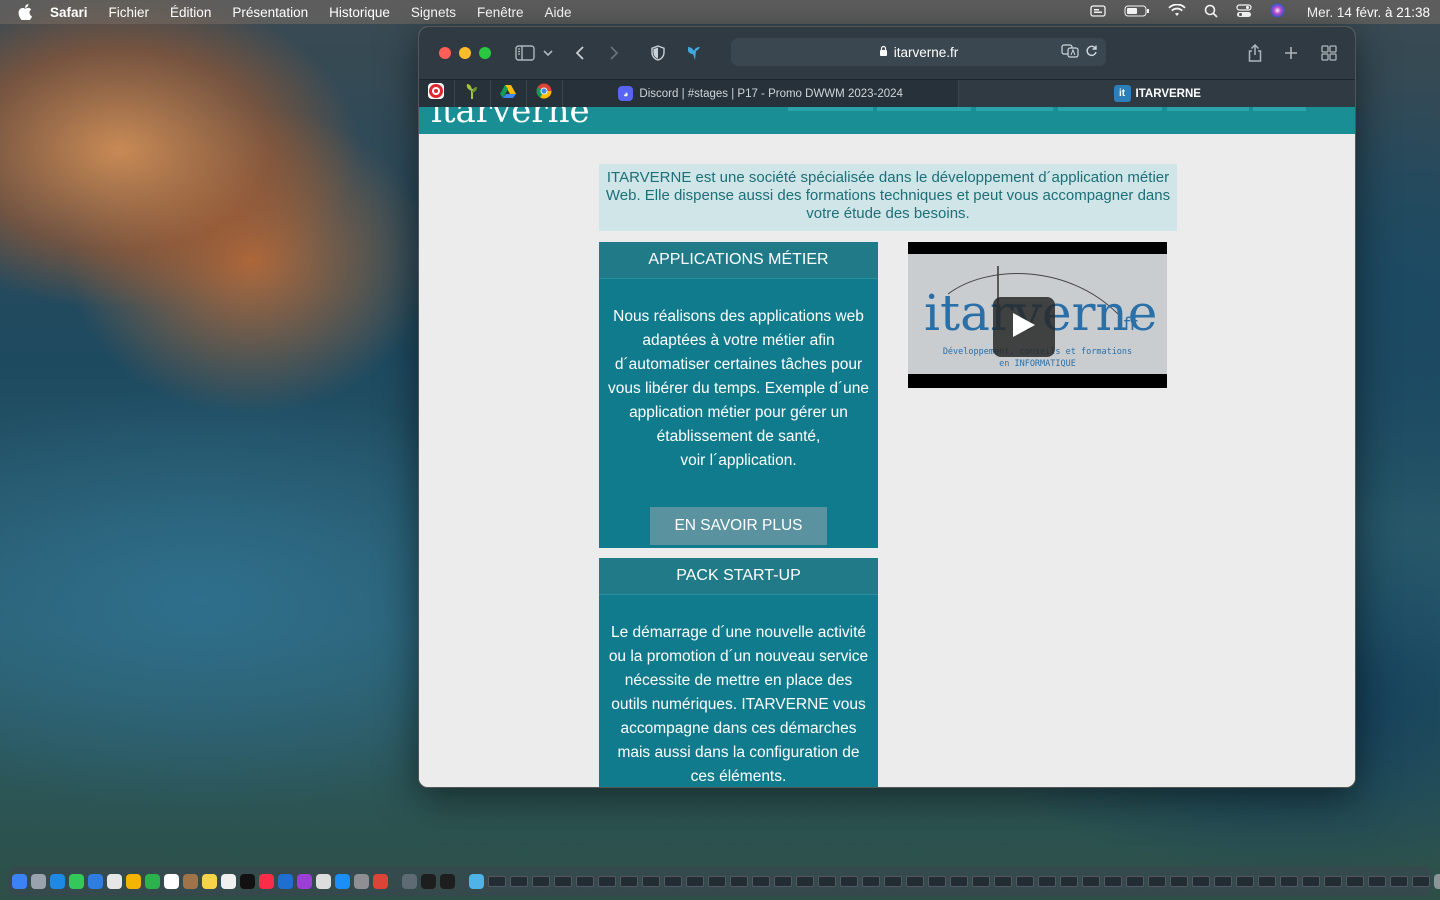 The height and width of the screenshot is (900, 1440). Describe the element at coordinates (694, 53) in the screenshot. I see `extension-bird-icon` at that location.